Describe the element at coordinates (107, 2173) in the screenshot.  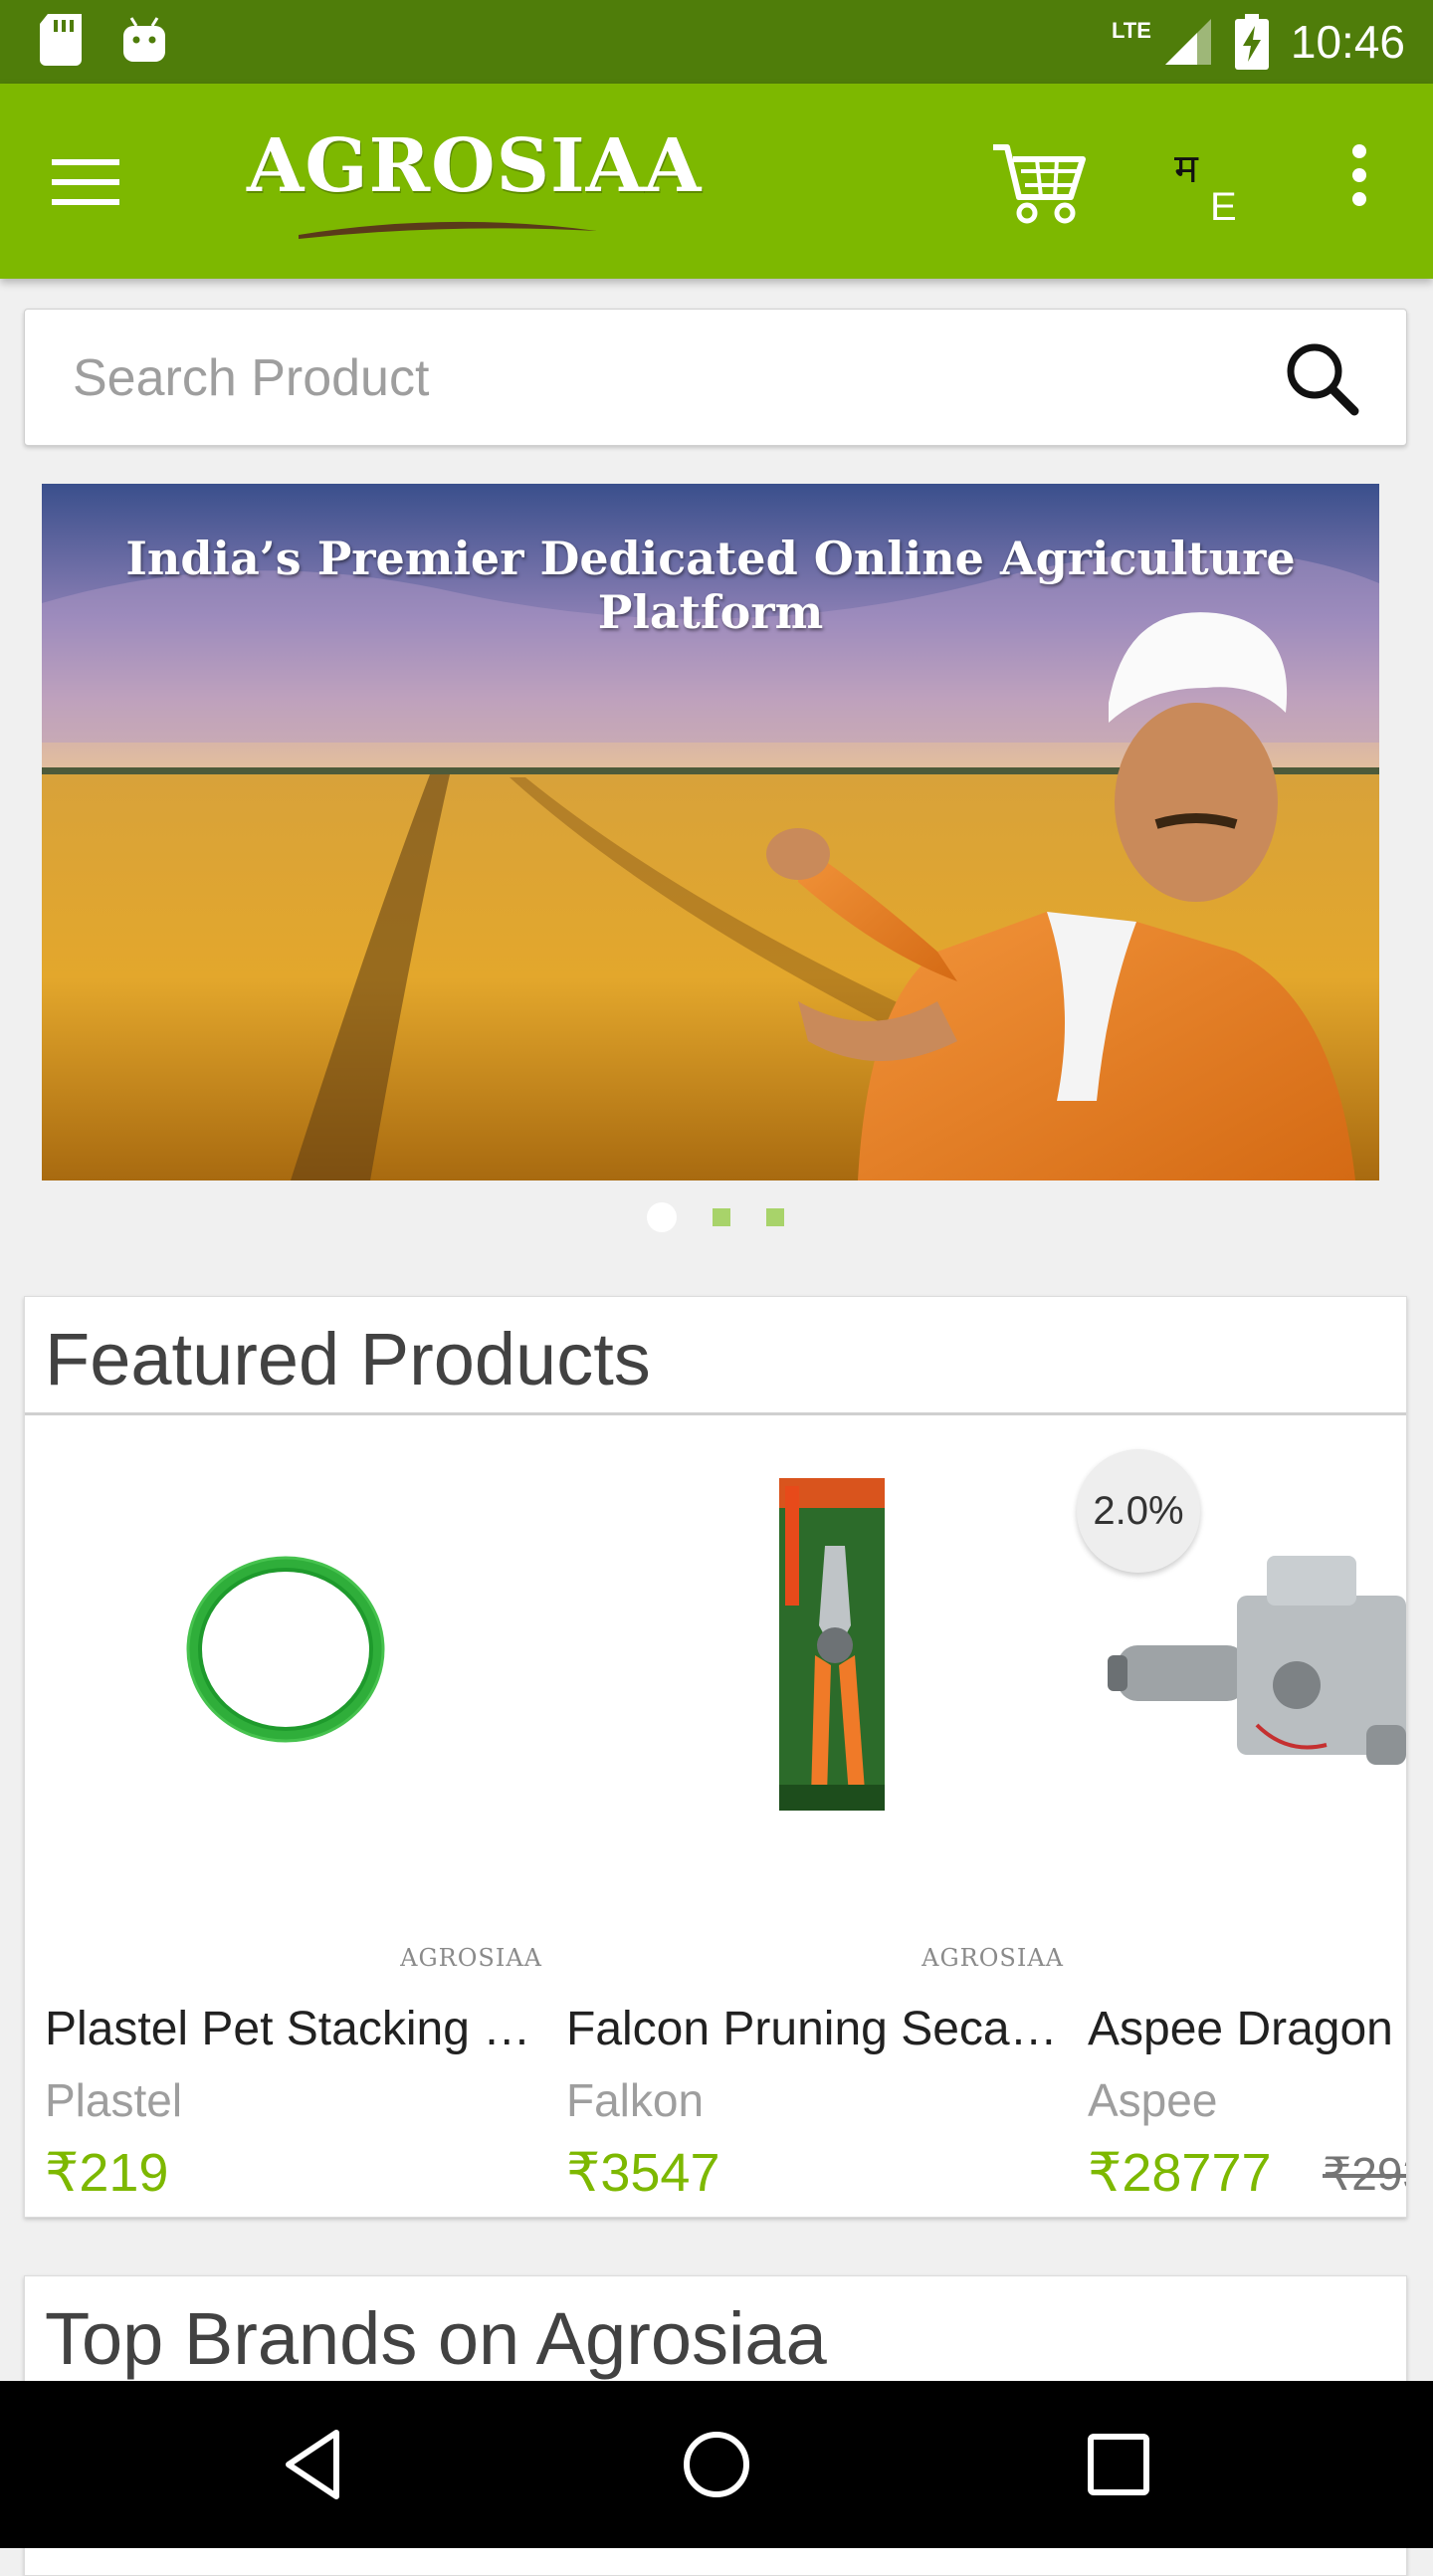
I see `product-price: ₹219` at that location.